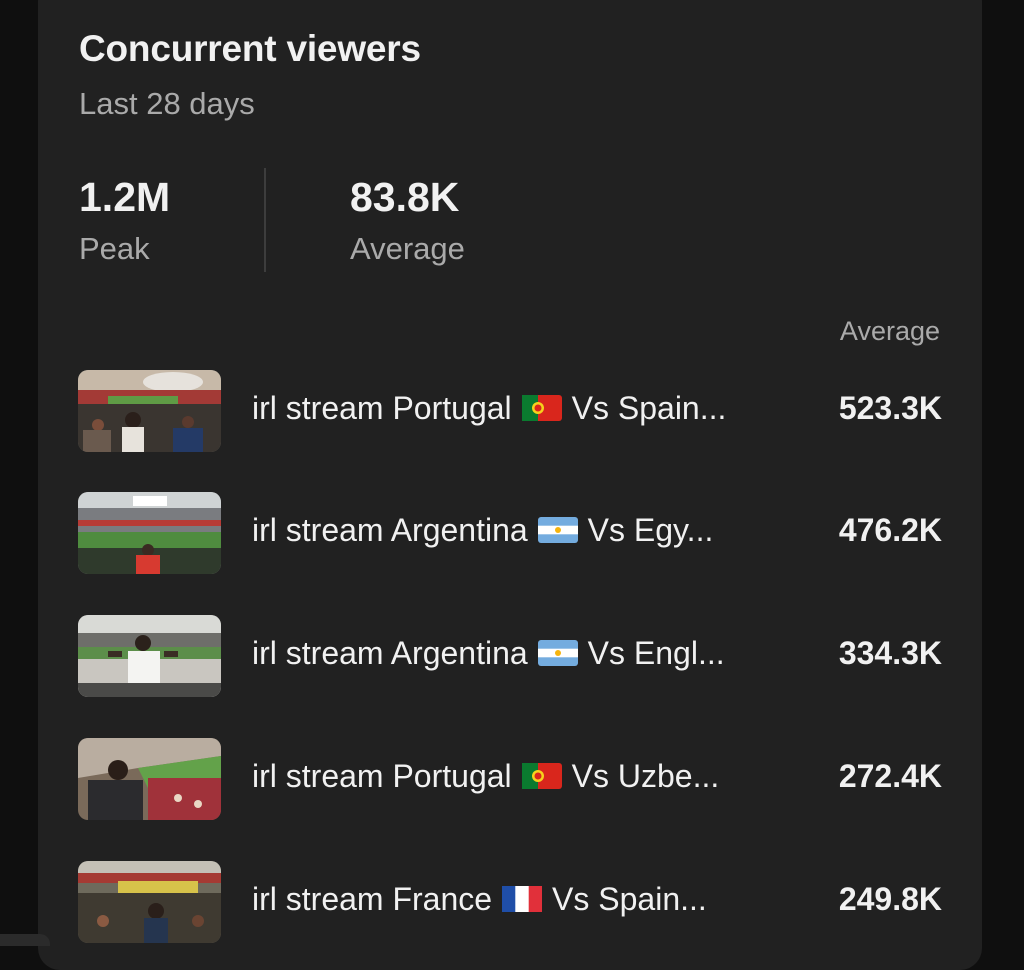 The width and height of the screenshot is (1024, 970). I want to click on card-subtitle: Last 28 days, so click(167, 103).